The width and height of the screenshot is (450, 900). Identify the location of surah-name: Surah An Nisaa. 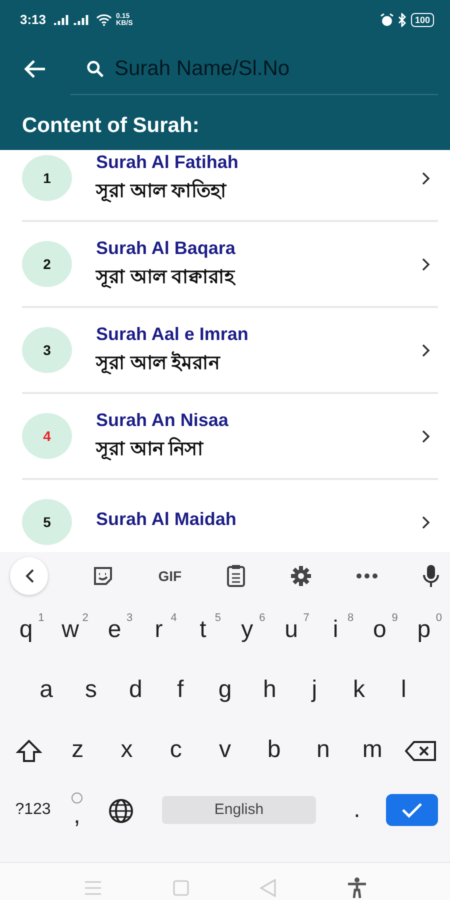
(163, 420).